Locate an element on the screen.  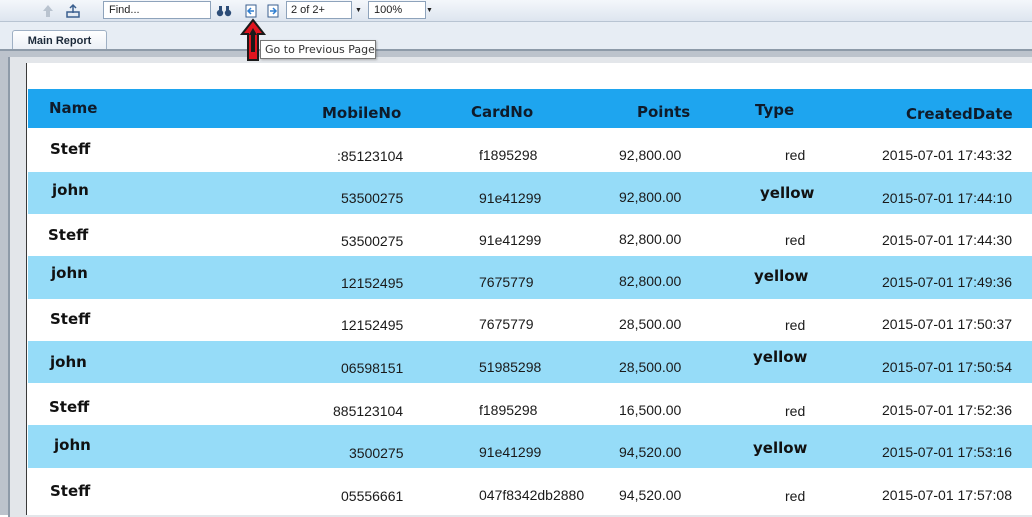
tab-main-report: Main Report is located at coordinates (59, 40).